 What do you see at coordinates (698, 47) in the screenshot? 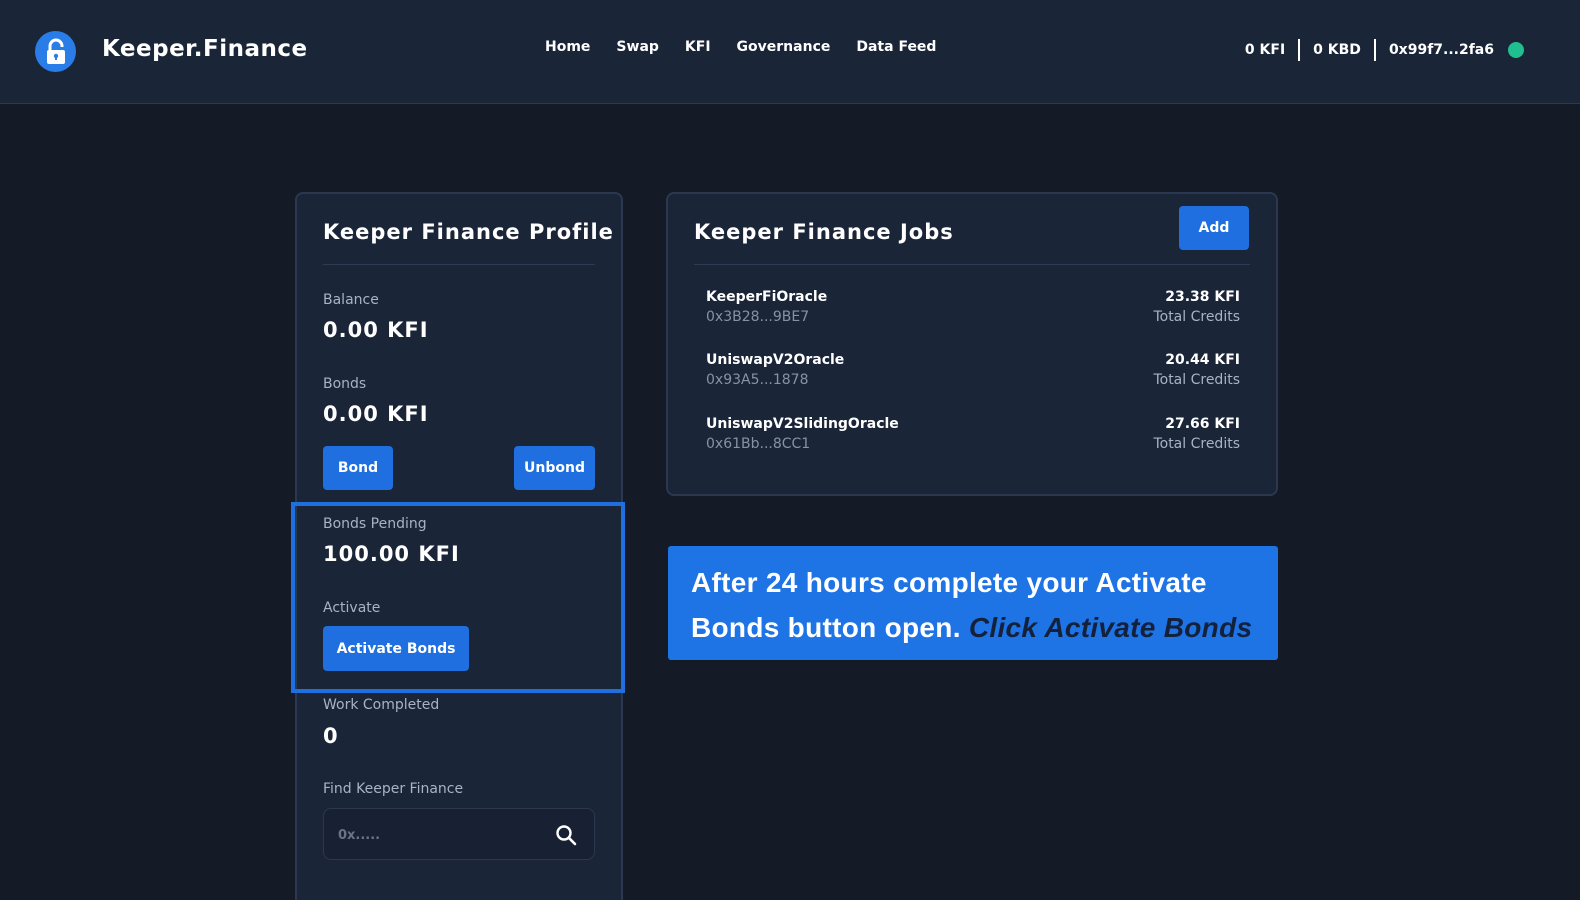
I see `nav-kfi: KFI` at bounding box center [698, 47].